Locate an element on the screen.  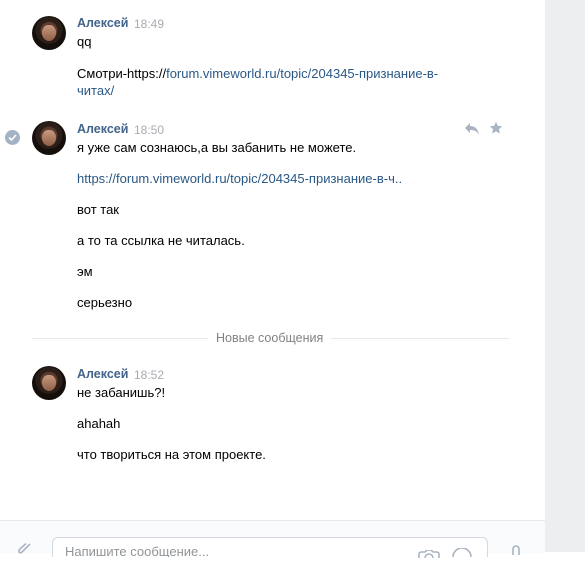
message-text: не забанишь?! is located at coordinates (121, 392).